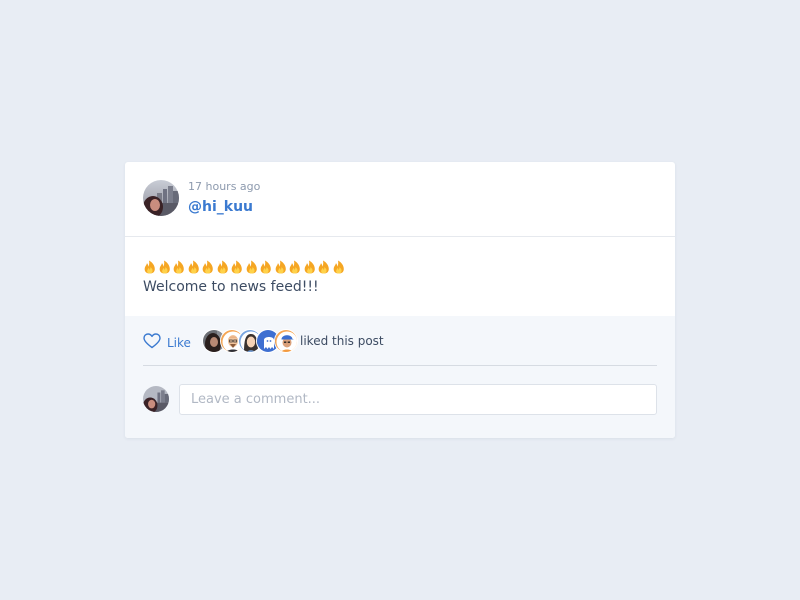 This screenshot has width=800, height=600. What do you see at coordinates (286, 341) in the screenshot?
I see `cap-man-avatar` at bounding box center [286, 341].